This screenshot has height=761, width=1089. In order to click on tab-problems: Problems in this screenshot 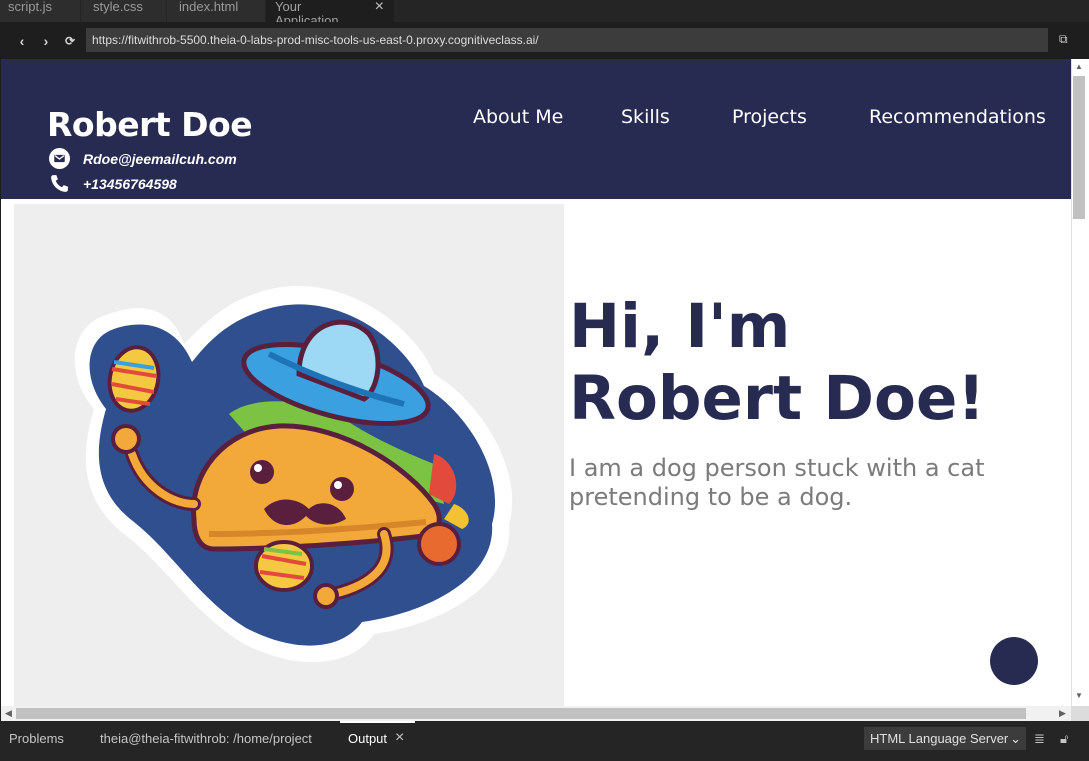, I will do `click(36, 738)`.